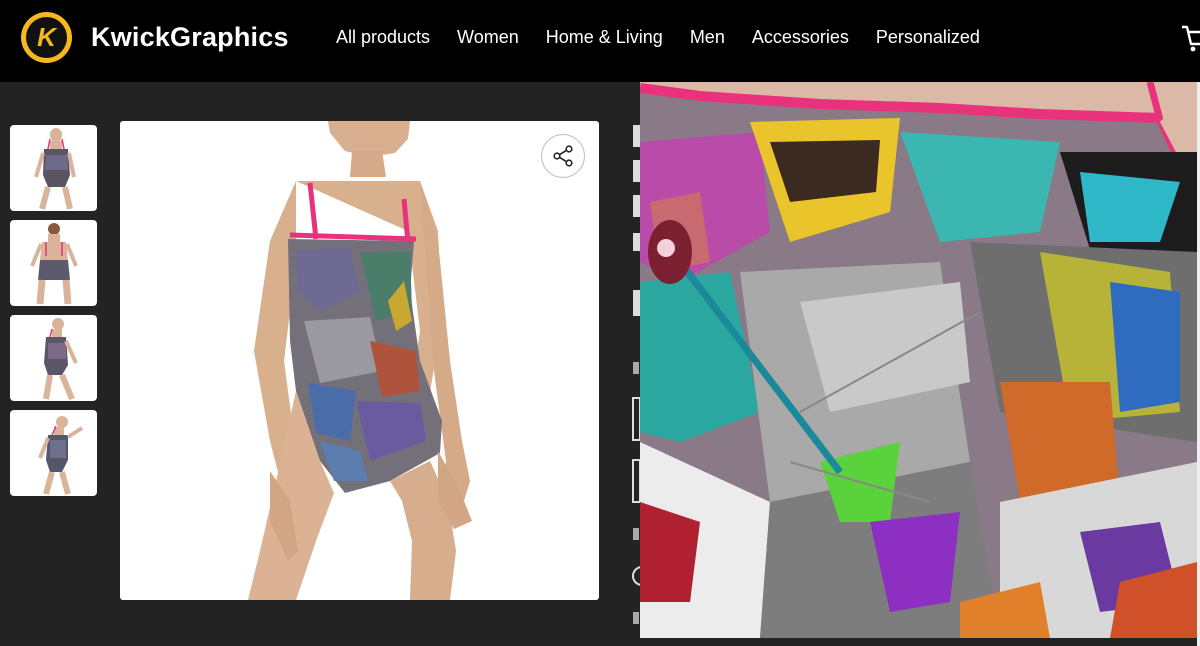  Describe the element at coordinates (53, 263) in the screenshot. I see `thumbnail-back` at that location.